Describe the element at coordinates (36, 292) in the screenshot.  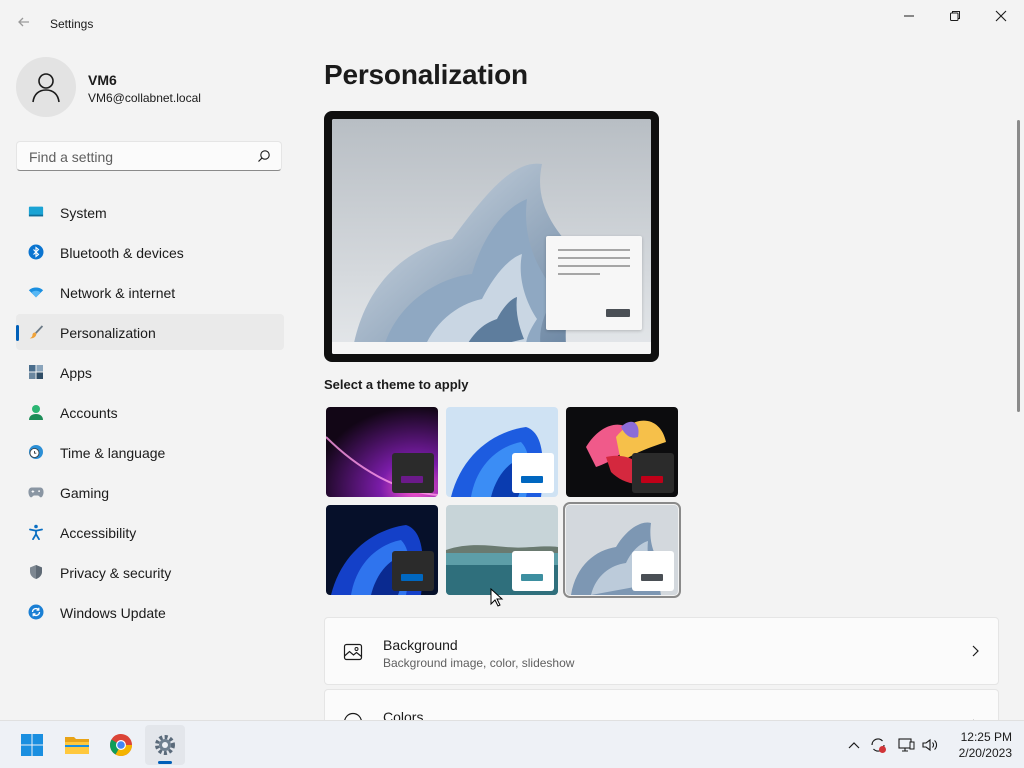
I see `wifi-icon` at that location.